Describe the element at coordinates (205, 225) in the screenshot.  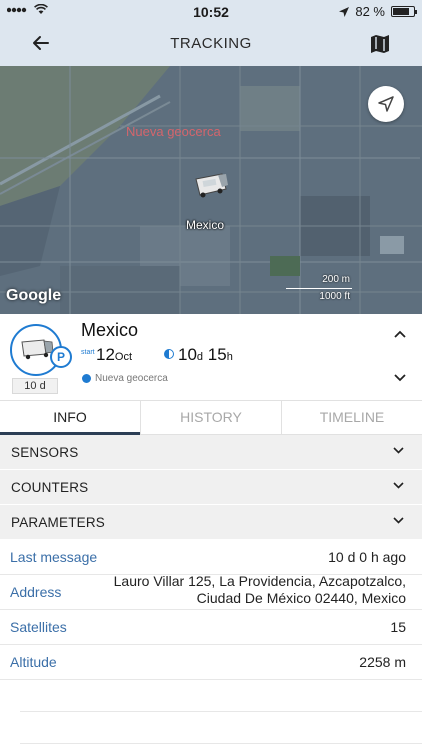
I see `unit-map-label: Mexico` at that location.